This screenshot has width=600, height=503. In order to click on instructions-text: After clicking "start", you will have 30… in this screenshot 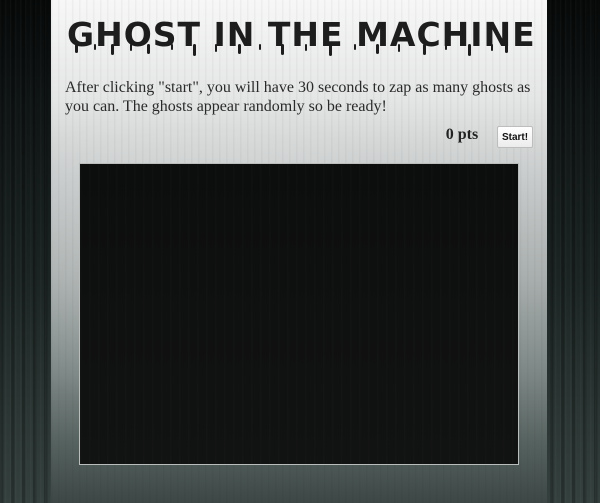, I will do `click(298, 97)`.